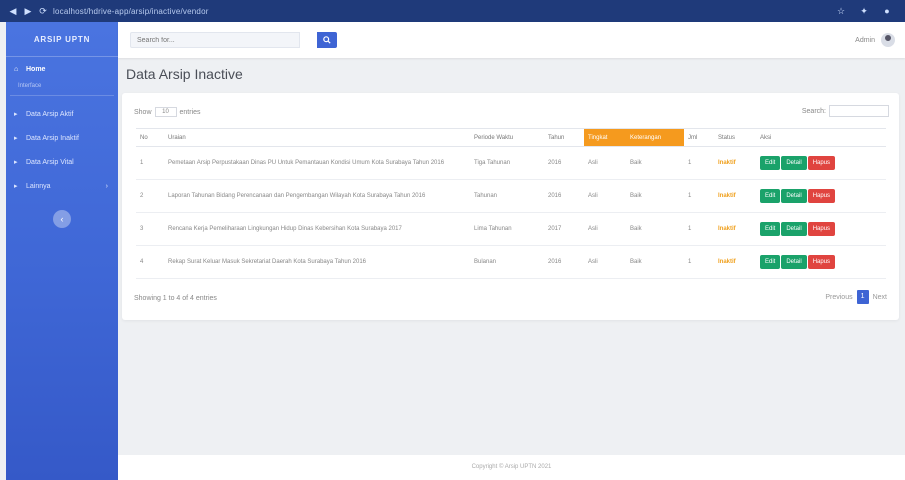 The width and height of the screenshot is (905, 480). I want to click on user-menu: Admin, so click(875, 40).